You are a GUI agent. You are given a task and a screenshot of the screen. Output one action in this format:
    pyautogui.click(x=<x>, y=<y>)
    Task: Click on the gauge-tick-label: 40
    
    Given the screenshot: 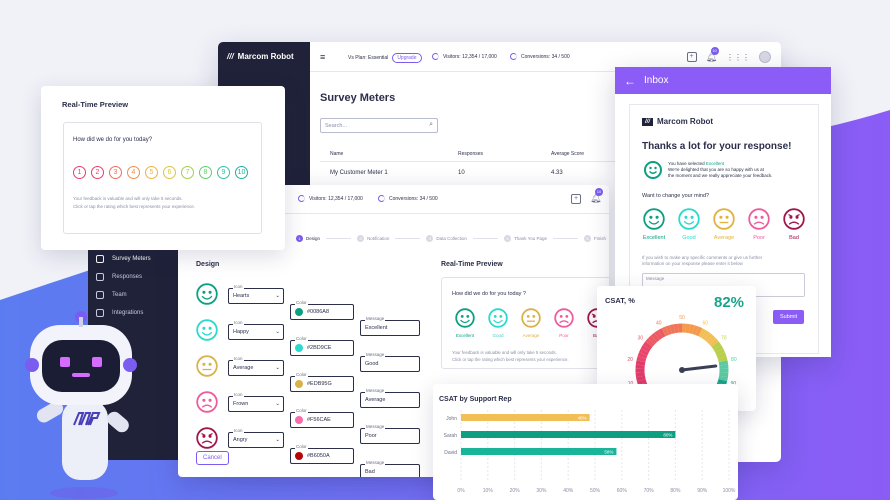 What is the action you would take?
    pyautogui.click(x=659, y=323)
    